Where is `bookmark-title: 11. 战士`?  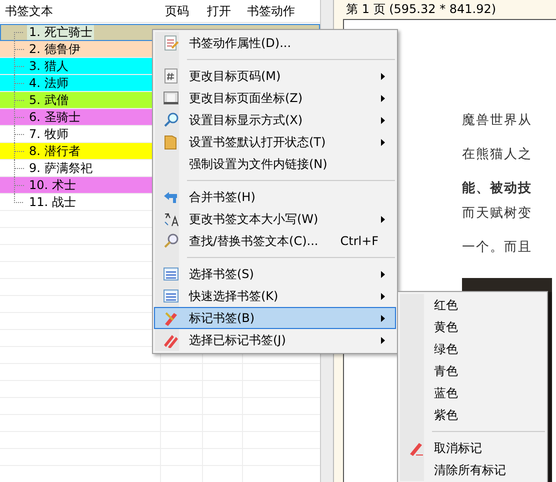 bookmark-title: 11. 战士 is located at coordinates (52, 202).